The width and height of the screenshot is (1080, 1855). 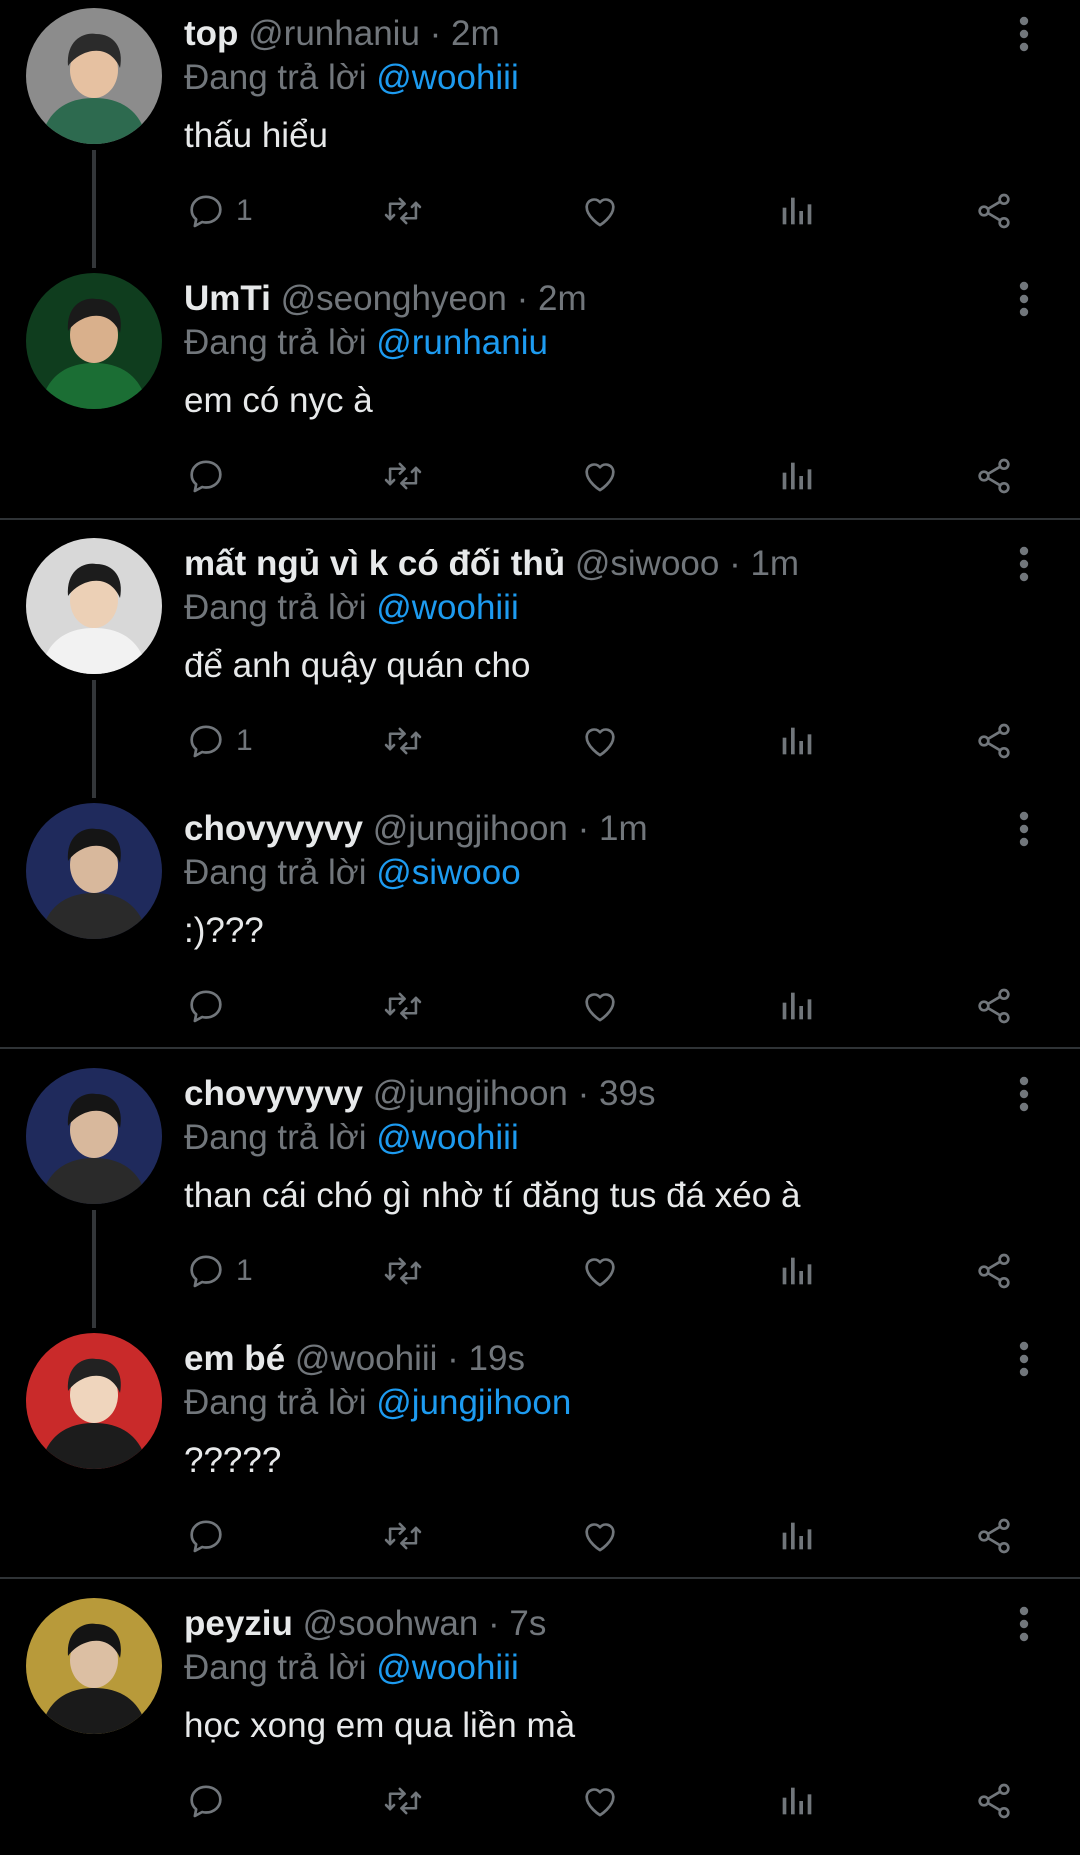 What do you see at coordinates (627, 1093) in the screenshot?
I see `timestamp: 39s` at bounding box center [627, 1093].